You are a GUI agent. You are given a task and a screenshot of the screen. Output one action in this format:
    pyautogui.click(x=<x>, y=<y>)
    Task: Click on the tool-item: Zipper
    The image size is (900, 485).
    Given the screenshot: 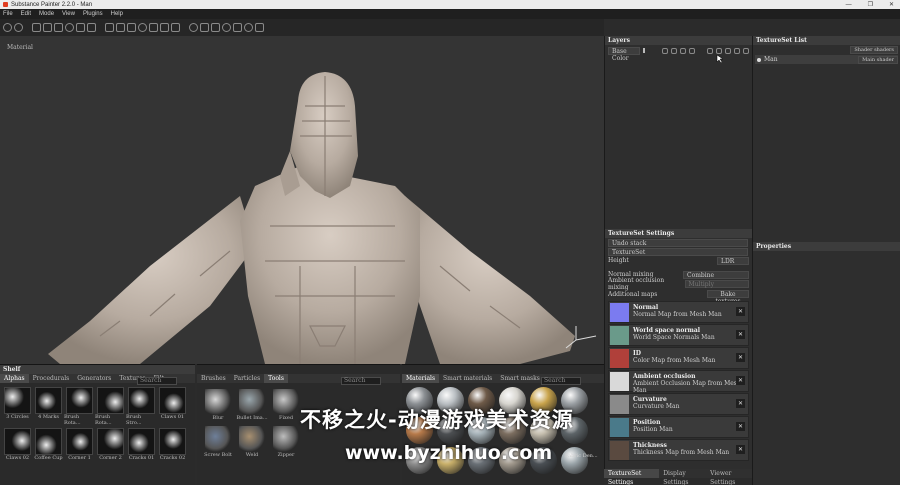 What is the action you would take?
    pyautogui.click(x=286, y=442)
    